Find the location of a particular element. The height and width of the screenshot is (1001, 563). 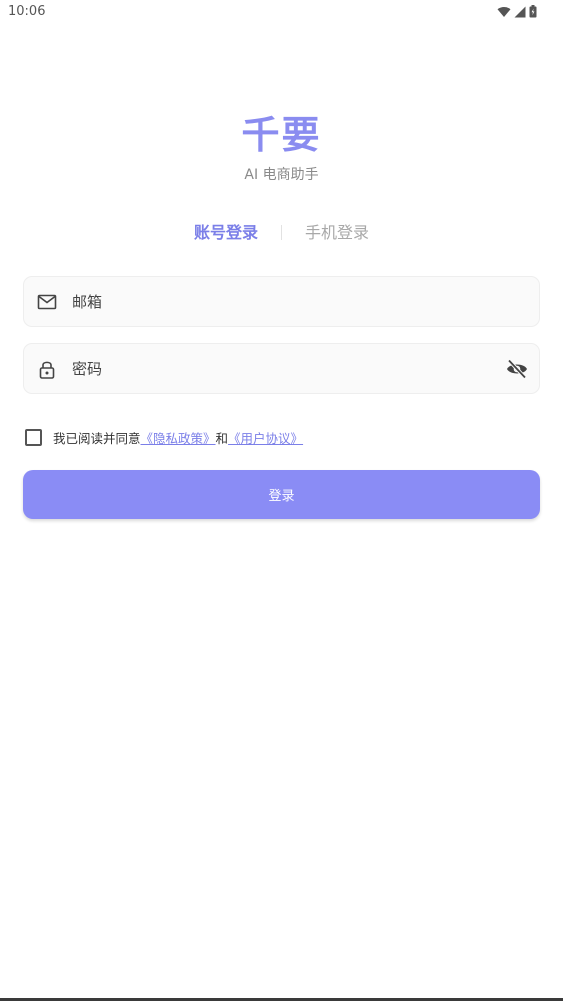

password-field is located at coordinates (281, 368).